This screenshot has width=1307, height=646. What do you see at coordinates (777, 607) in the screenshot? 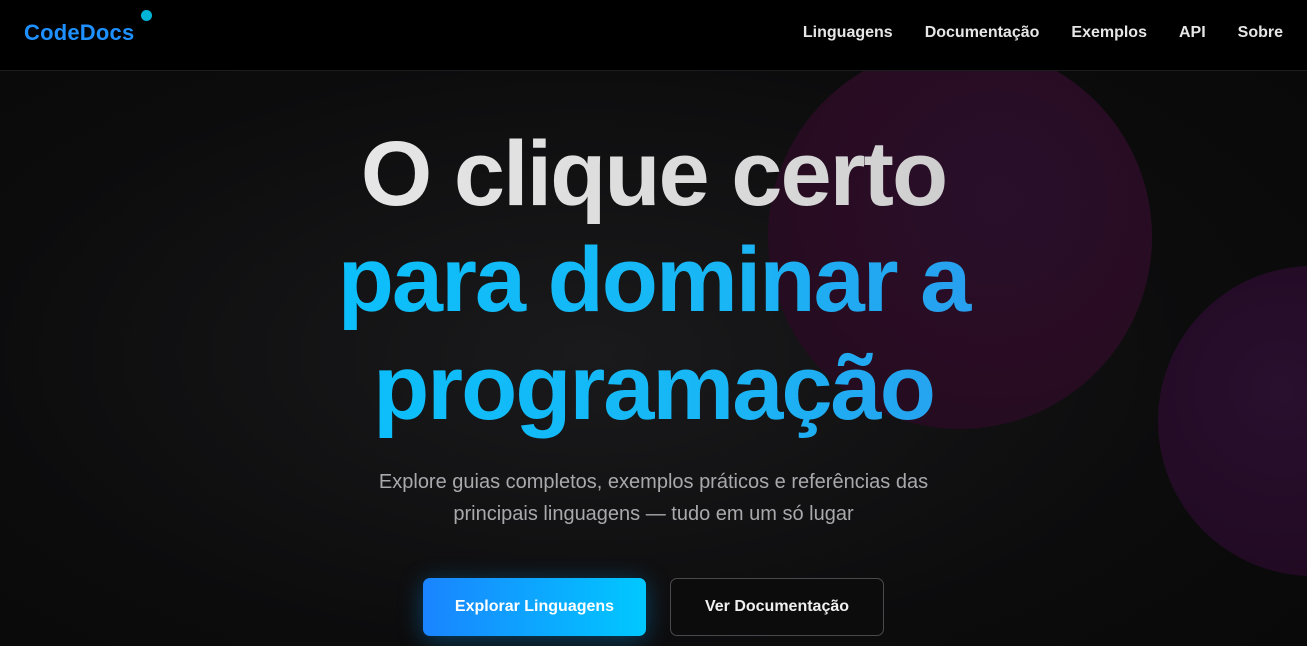
I see `view-documentation-button: Ver Documentação` at bounding box center [777, 607].